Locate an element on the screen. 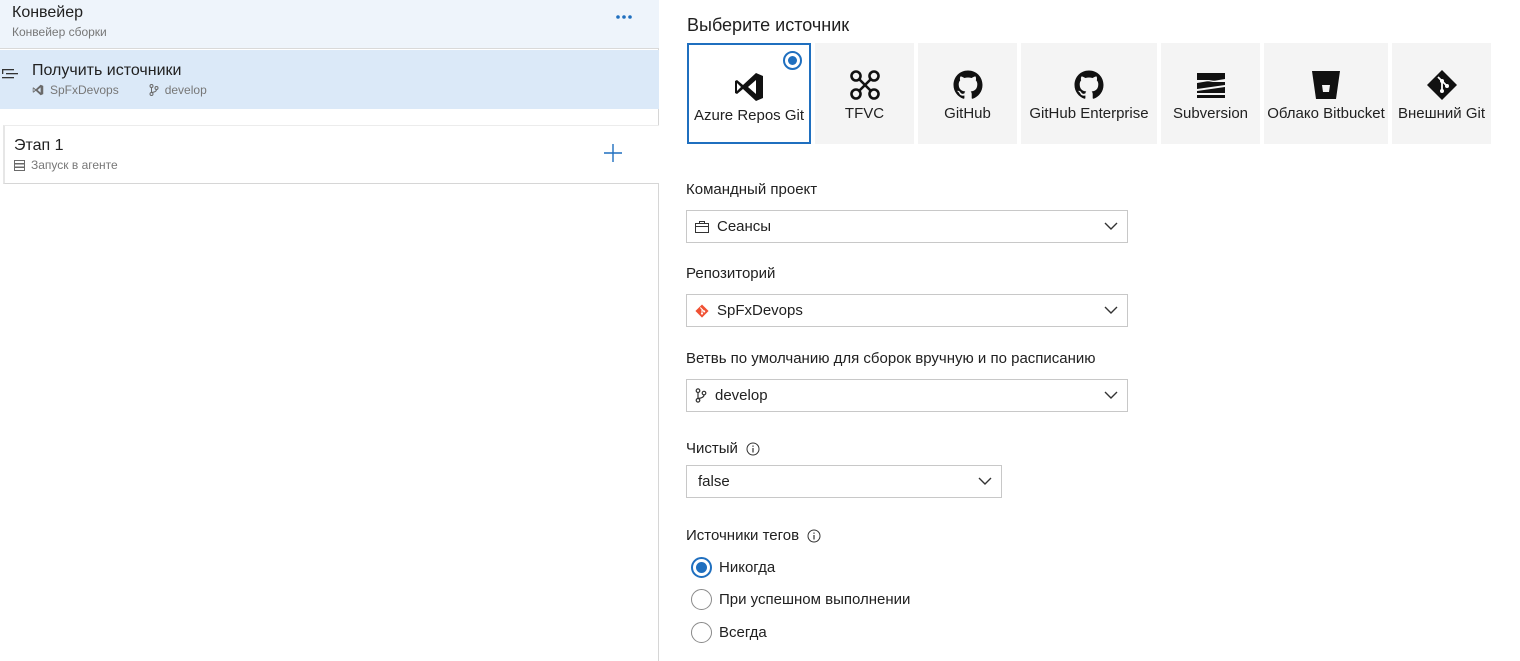  stage-subtitle-row: Запуск в агенте is located at coordinates (66, 165).